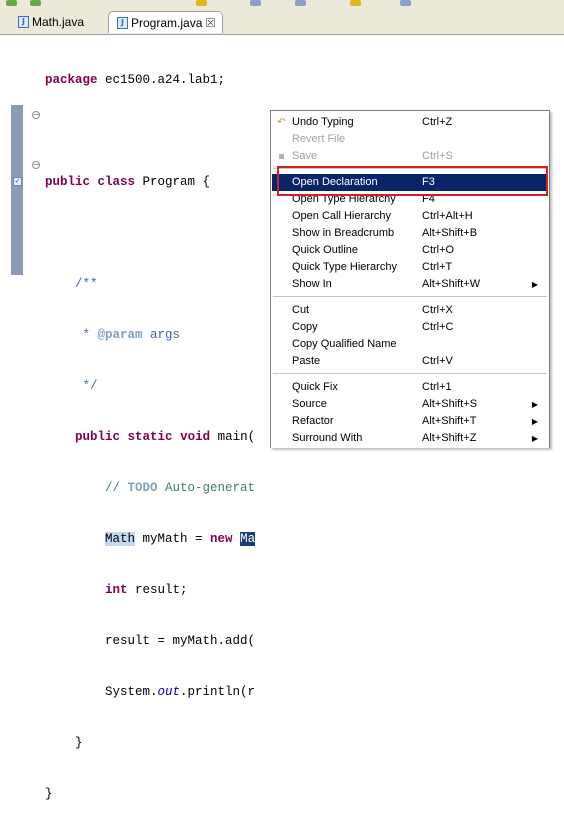 The image size is (564, 837). Describe the element at coordinates (410, 344) in the screenshot. I see `menu-item-copy-qualified-name: Copy Qualified Name` at that location.